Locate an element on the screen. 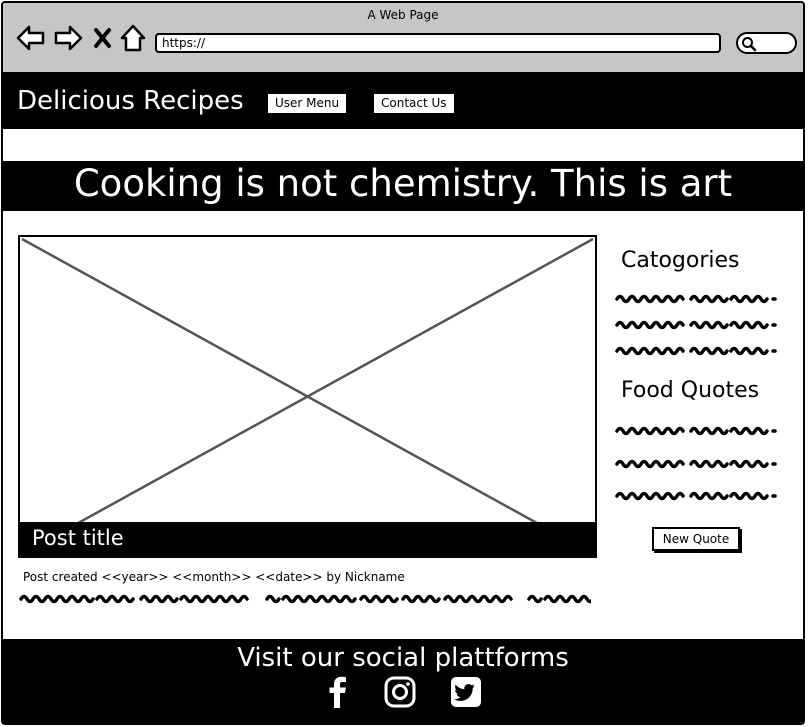 The width and height of the screenshot is (808, 727). stop-icon is located at coordinates (103, 38).